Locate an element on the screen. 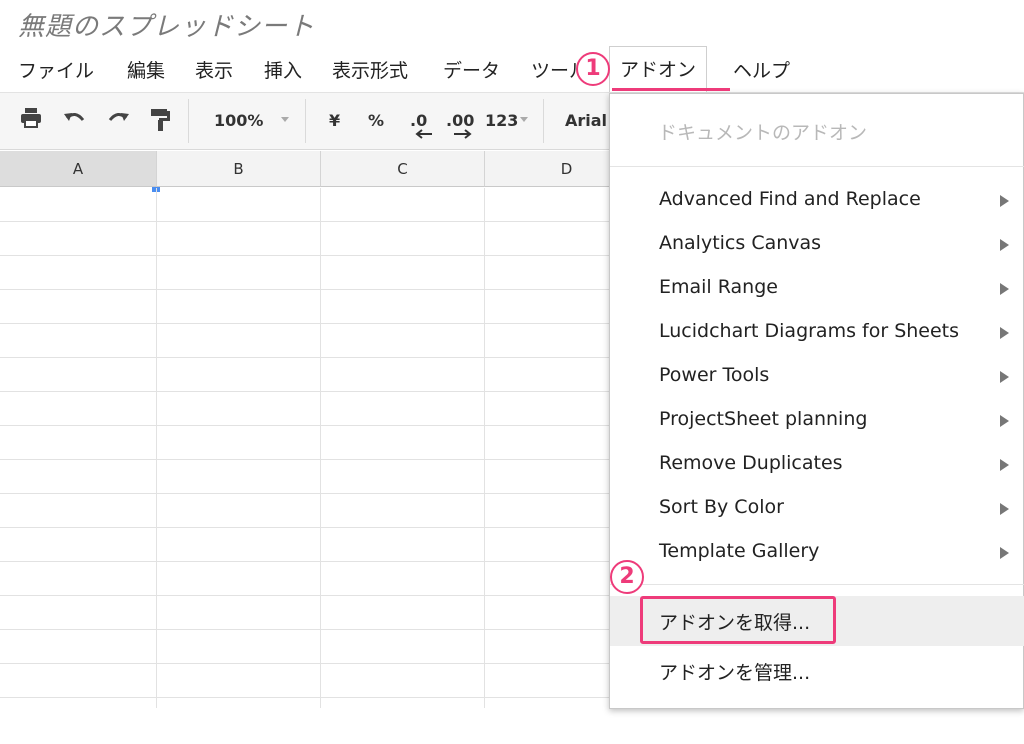 This screenshot has height=744, width=1024. annotation-underline is located at coordinates (671, 89).